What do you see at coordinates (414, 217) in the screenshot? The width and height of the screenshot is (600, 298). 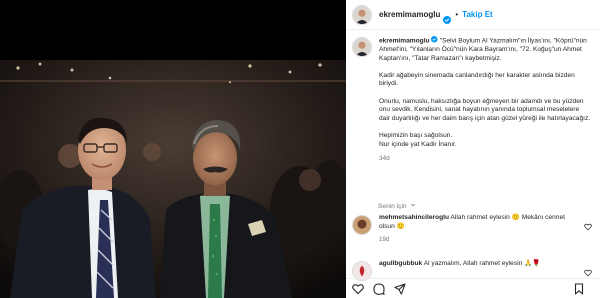 I see `commenter-username: mehmetsahincileroglu` at bounding box center [414, 217].